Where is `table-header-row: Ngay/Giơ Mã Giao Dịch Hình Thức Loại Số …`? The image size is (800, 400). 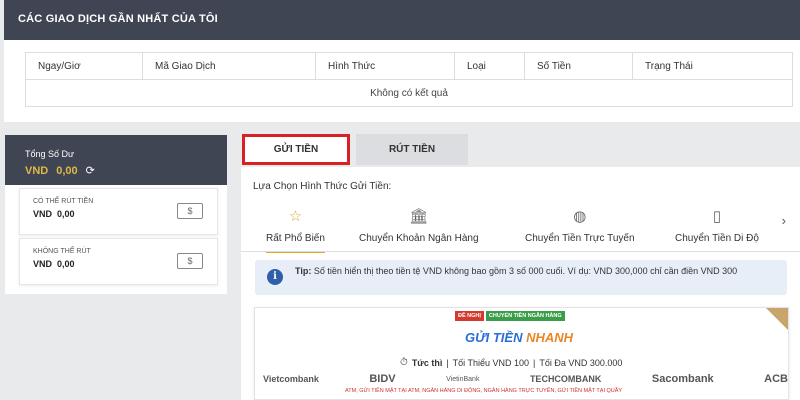
table-header-row: Ngay/Giơ Mã Giao Dịch Hình Thức Loại Số … is located at coordinates (409, 66).